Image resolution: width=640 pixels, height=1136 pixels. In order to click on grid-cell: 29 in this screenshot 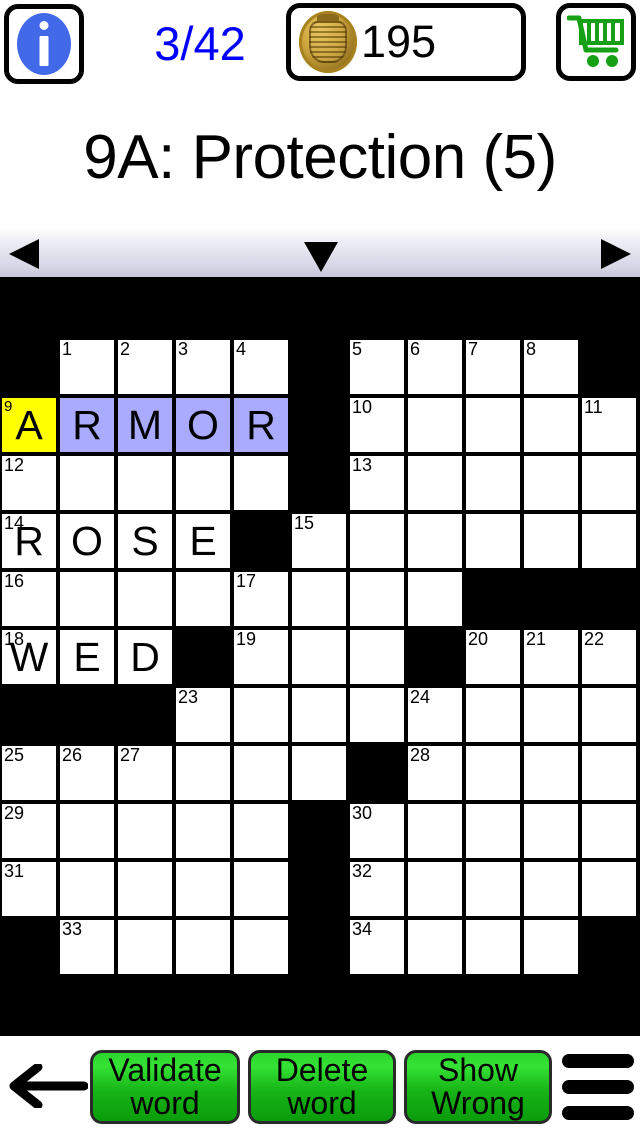, I will do `click(29, 831)`.